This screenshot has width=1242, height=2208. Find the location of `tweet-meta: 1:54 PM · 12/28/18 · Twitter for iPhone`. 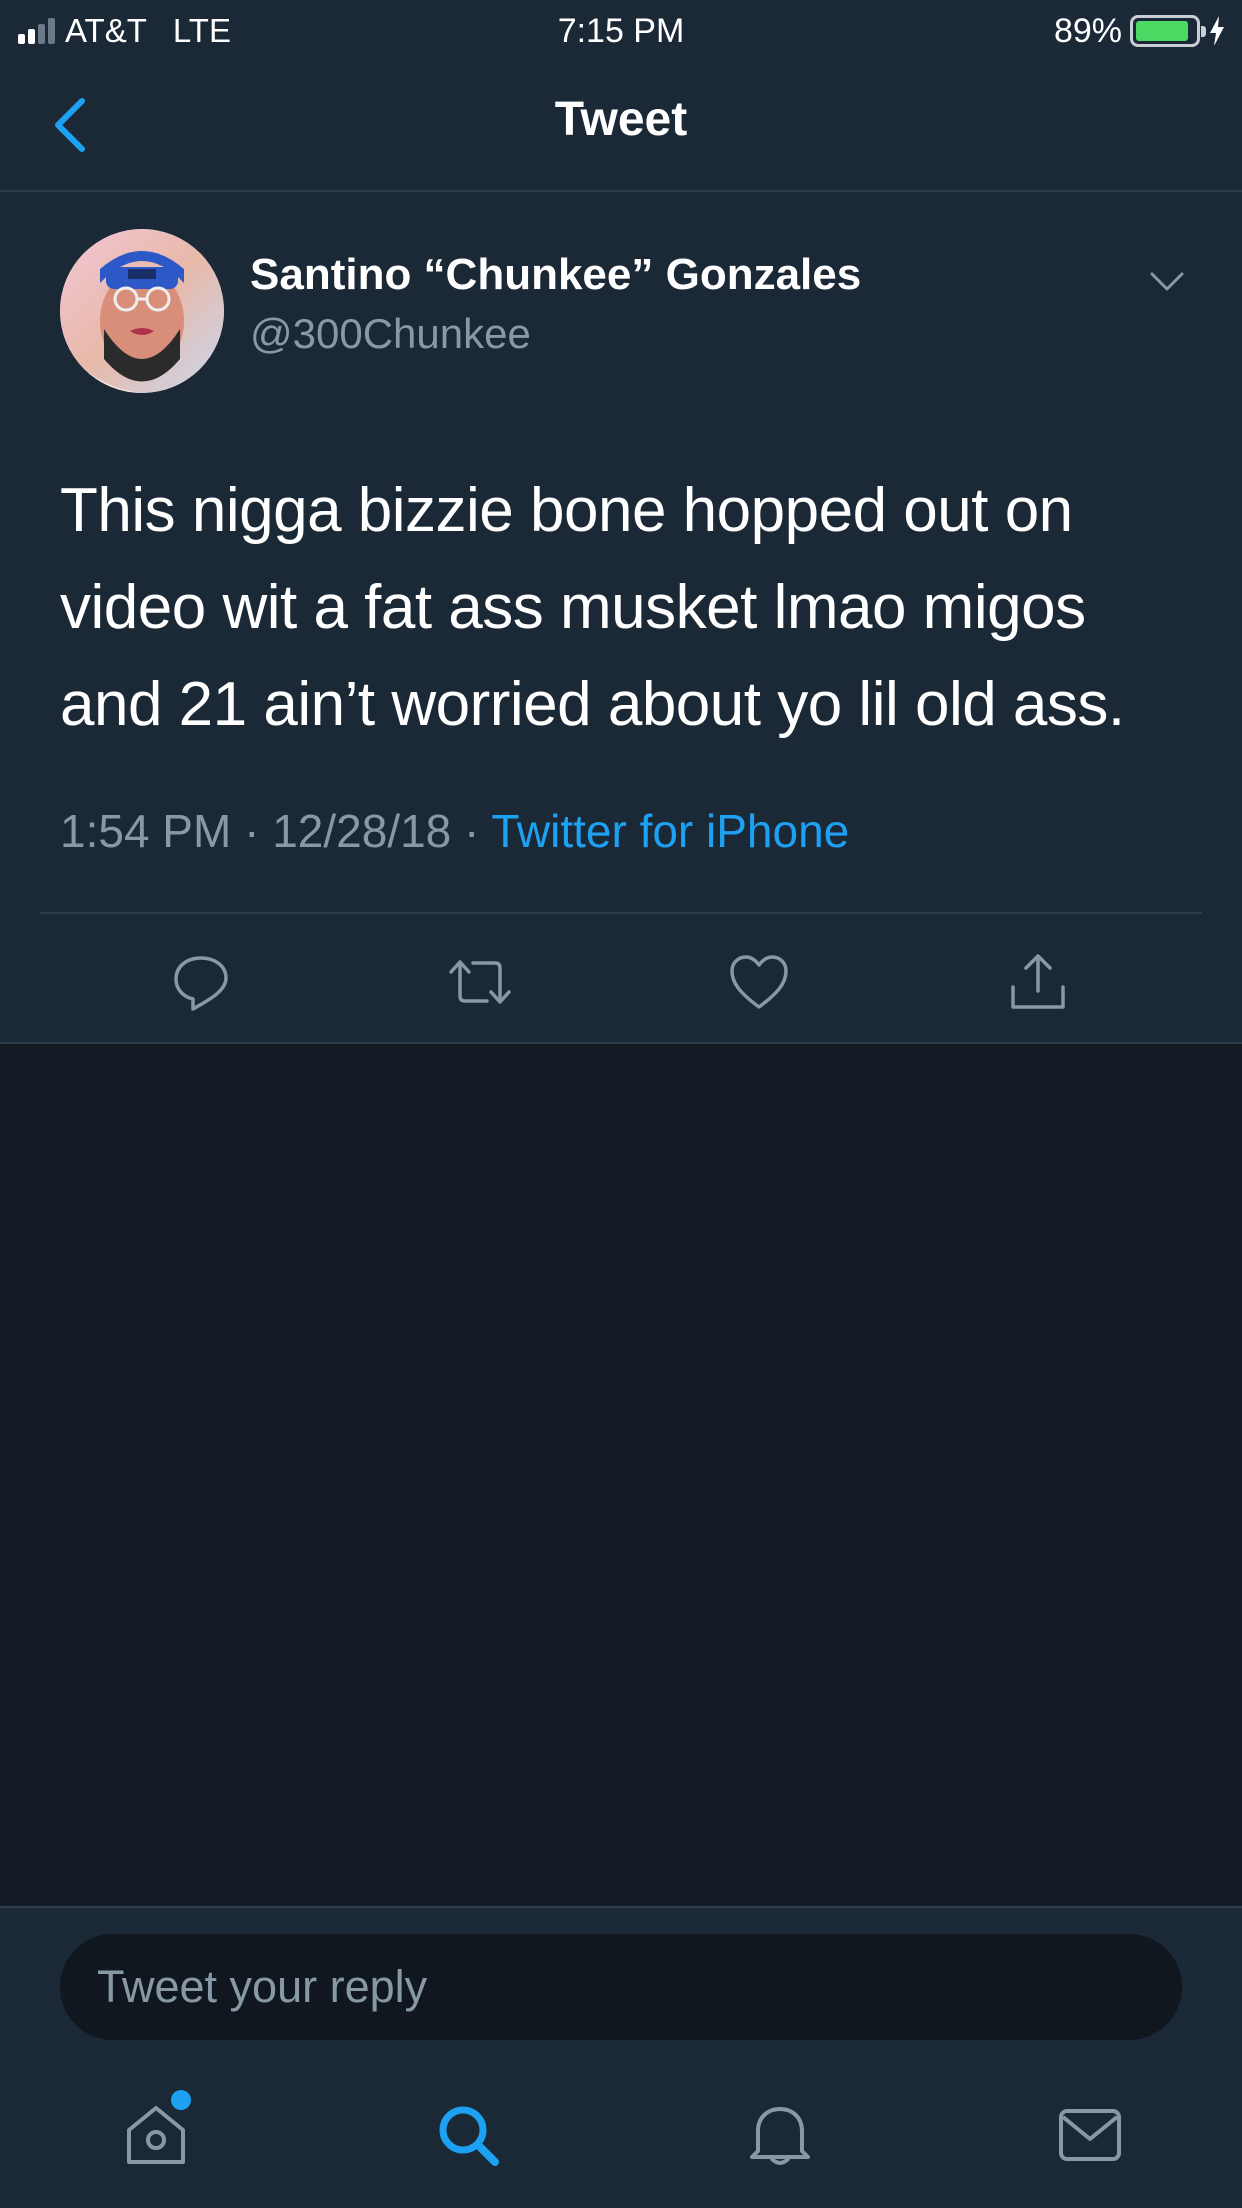

tweet-meta: 1:54 PM · 12/28/18 · Twitter for iPhone is located at coordinates (454, 831).